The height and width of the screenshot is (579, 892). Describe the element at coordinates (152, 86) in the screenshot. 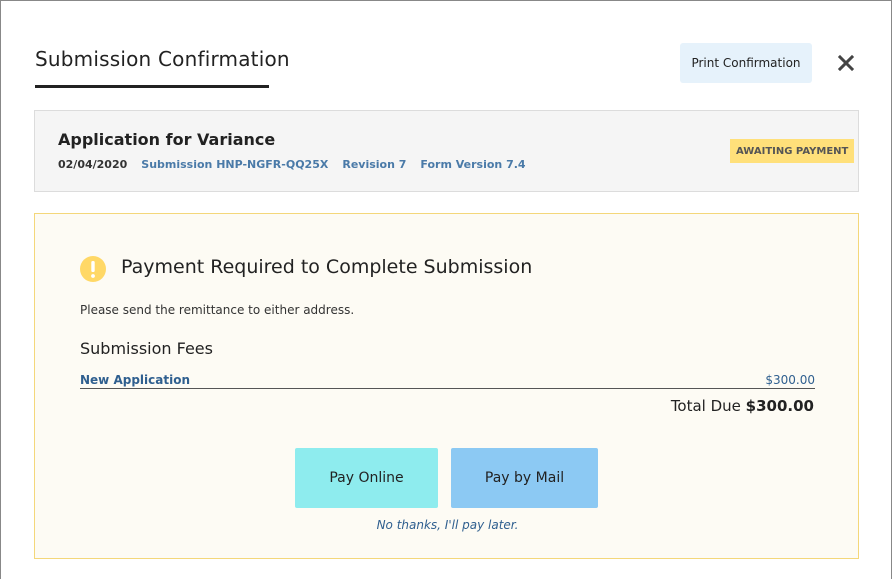

I see `title-underline` at that location.